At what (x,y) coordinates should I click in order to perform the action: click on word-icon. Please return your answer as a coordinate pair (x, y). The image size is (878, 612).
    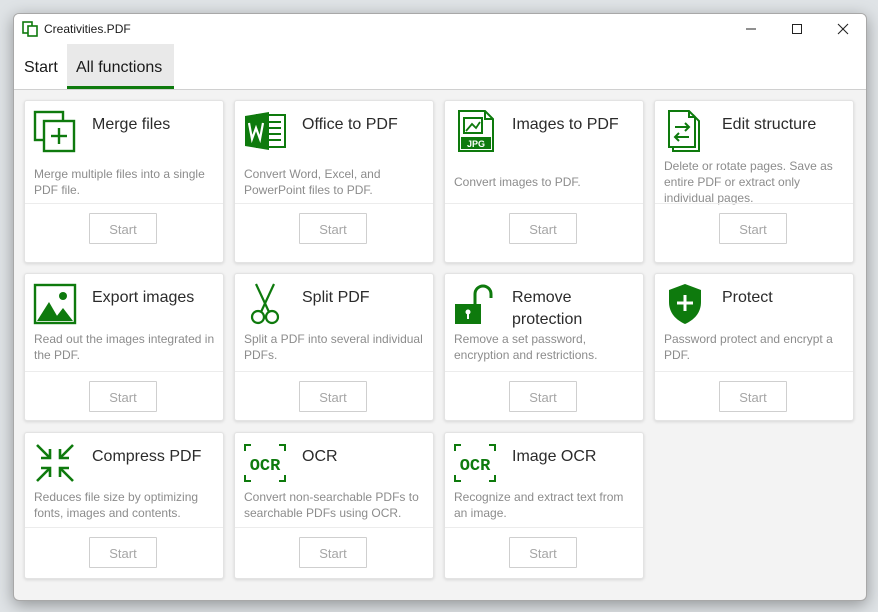
    Looking at the image, I should click on (265, 131).